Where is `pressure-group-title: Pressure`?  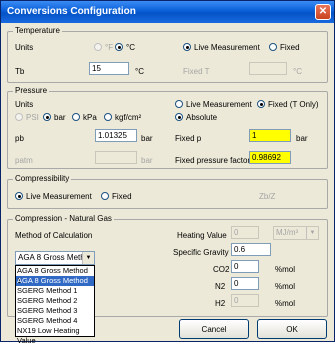 pressure-group-title: Pressure is located at coordinates (31, 90).